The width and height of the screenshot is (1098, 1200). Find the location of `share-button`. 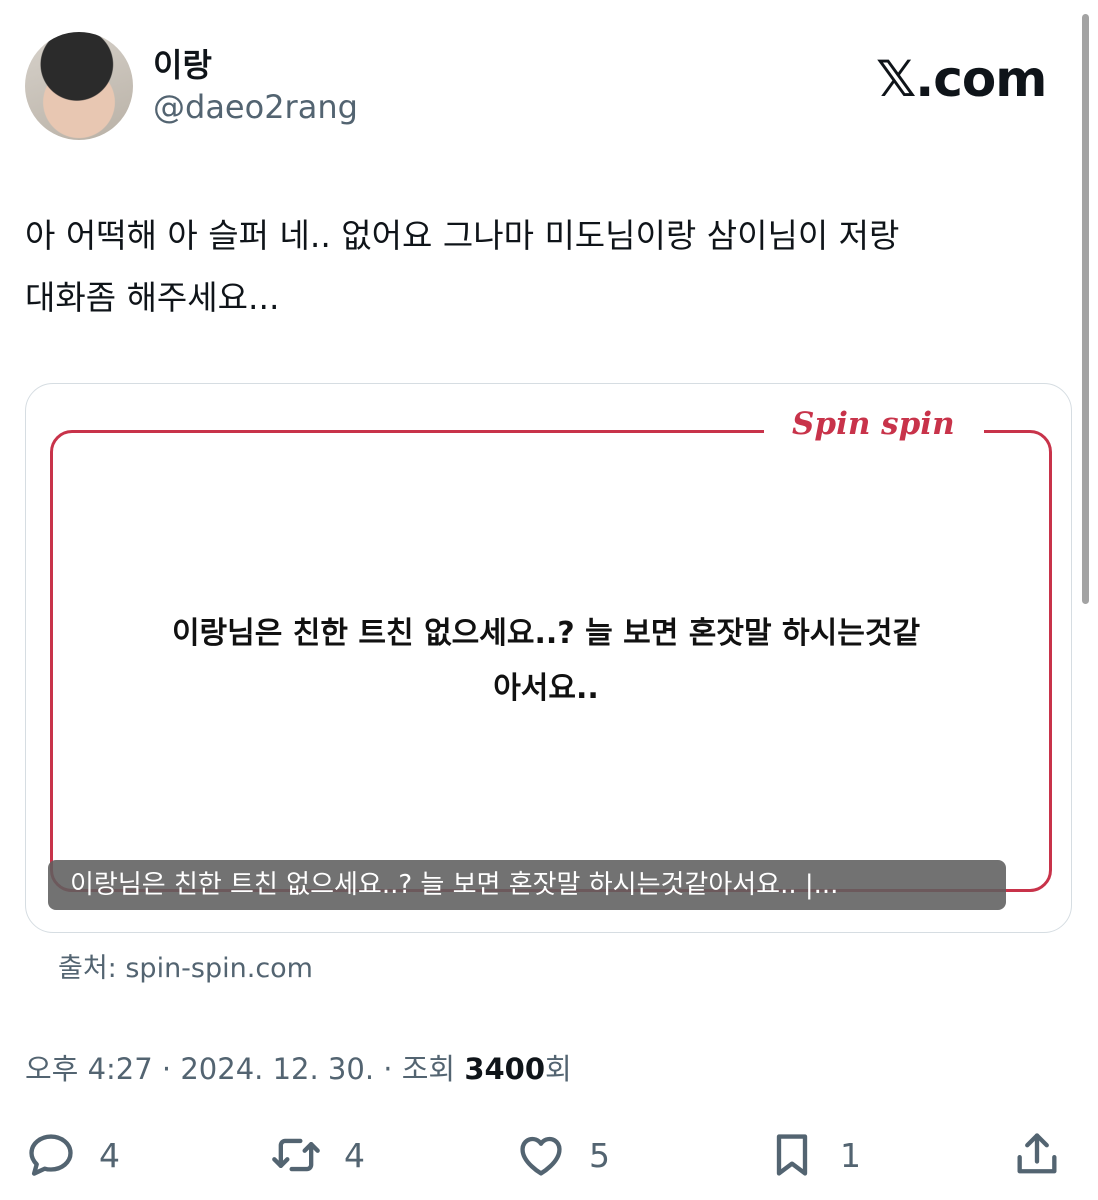

share-button is located at coordinates (1037, 1155).